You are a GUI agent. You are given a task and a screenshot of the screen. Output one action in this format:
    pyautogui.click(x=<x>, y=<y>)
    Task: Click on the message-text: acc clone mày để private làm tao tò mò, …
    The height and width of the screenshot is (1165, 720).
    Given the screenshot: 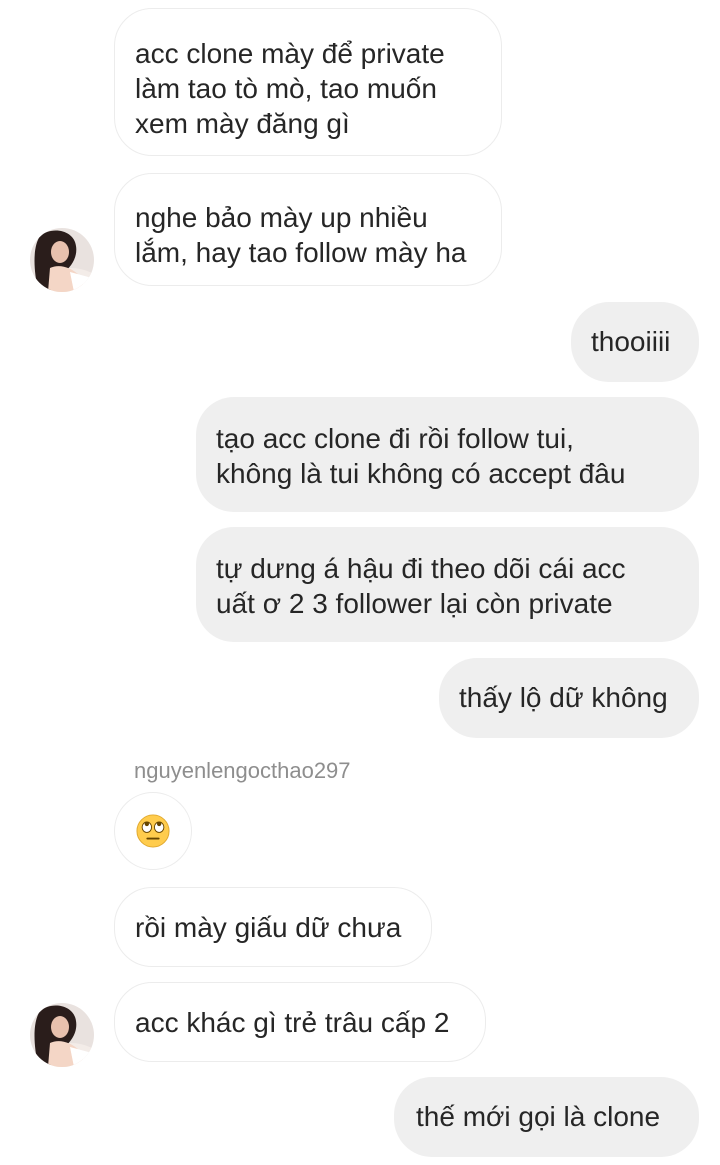 What is the action you would take?
    pyautogui.click(x=290, y=88)
    